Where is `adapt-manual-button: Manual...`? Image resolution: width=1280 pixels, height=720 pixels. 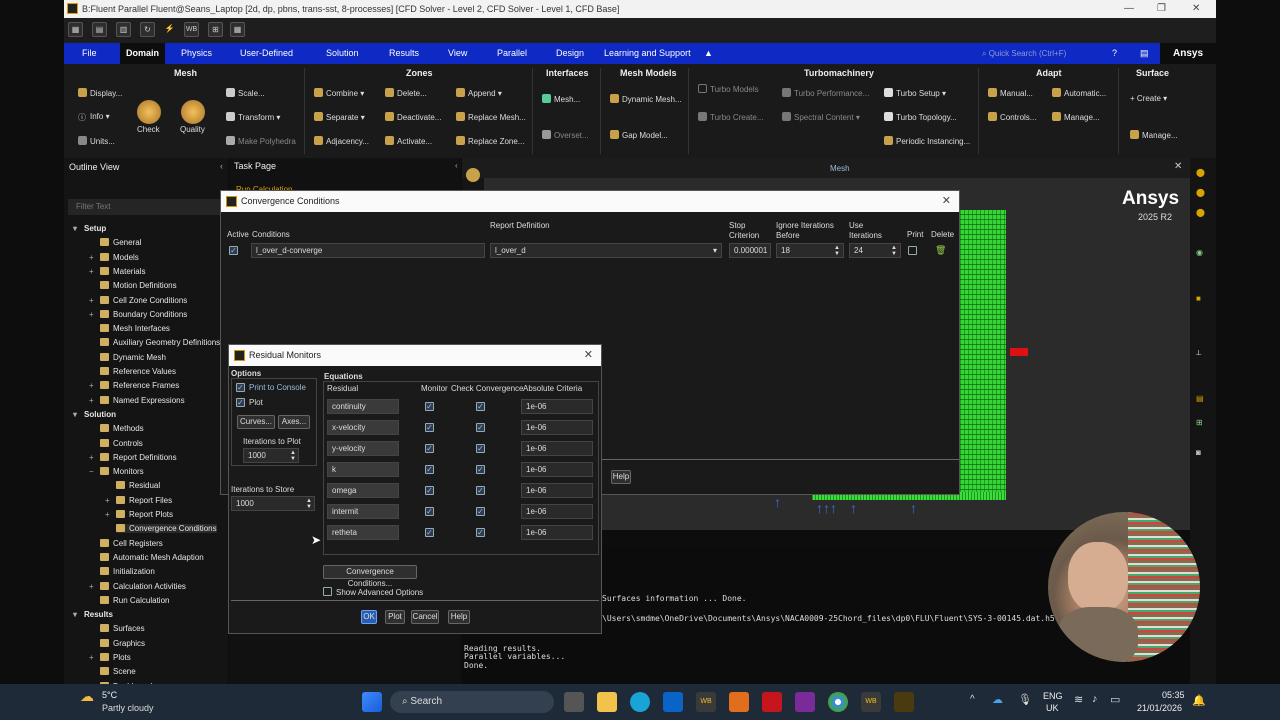 adapt-manual-button: Manual... is located at coordinates (1010, 93).